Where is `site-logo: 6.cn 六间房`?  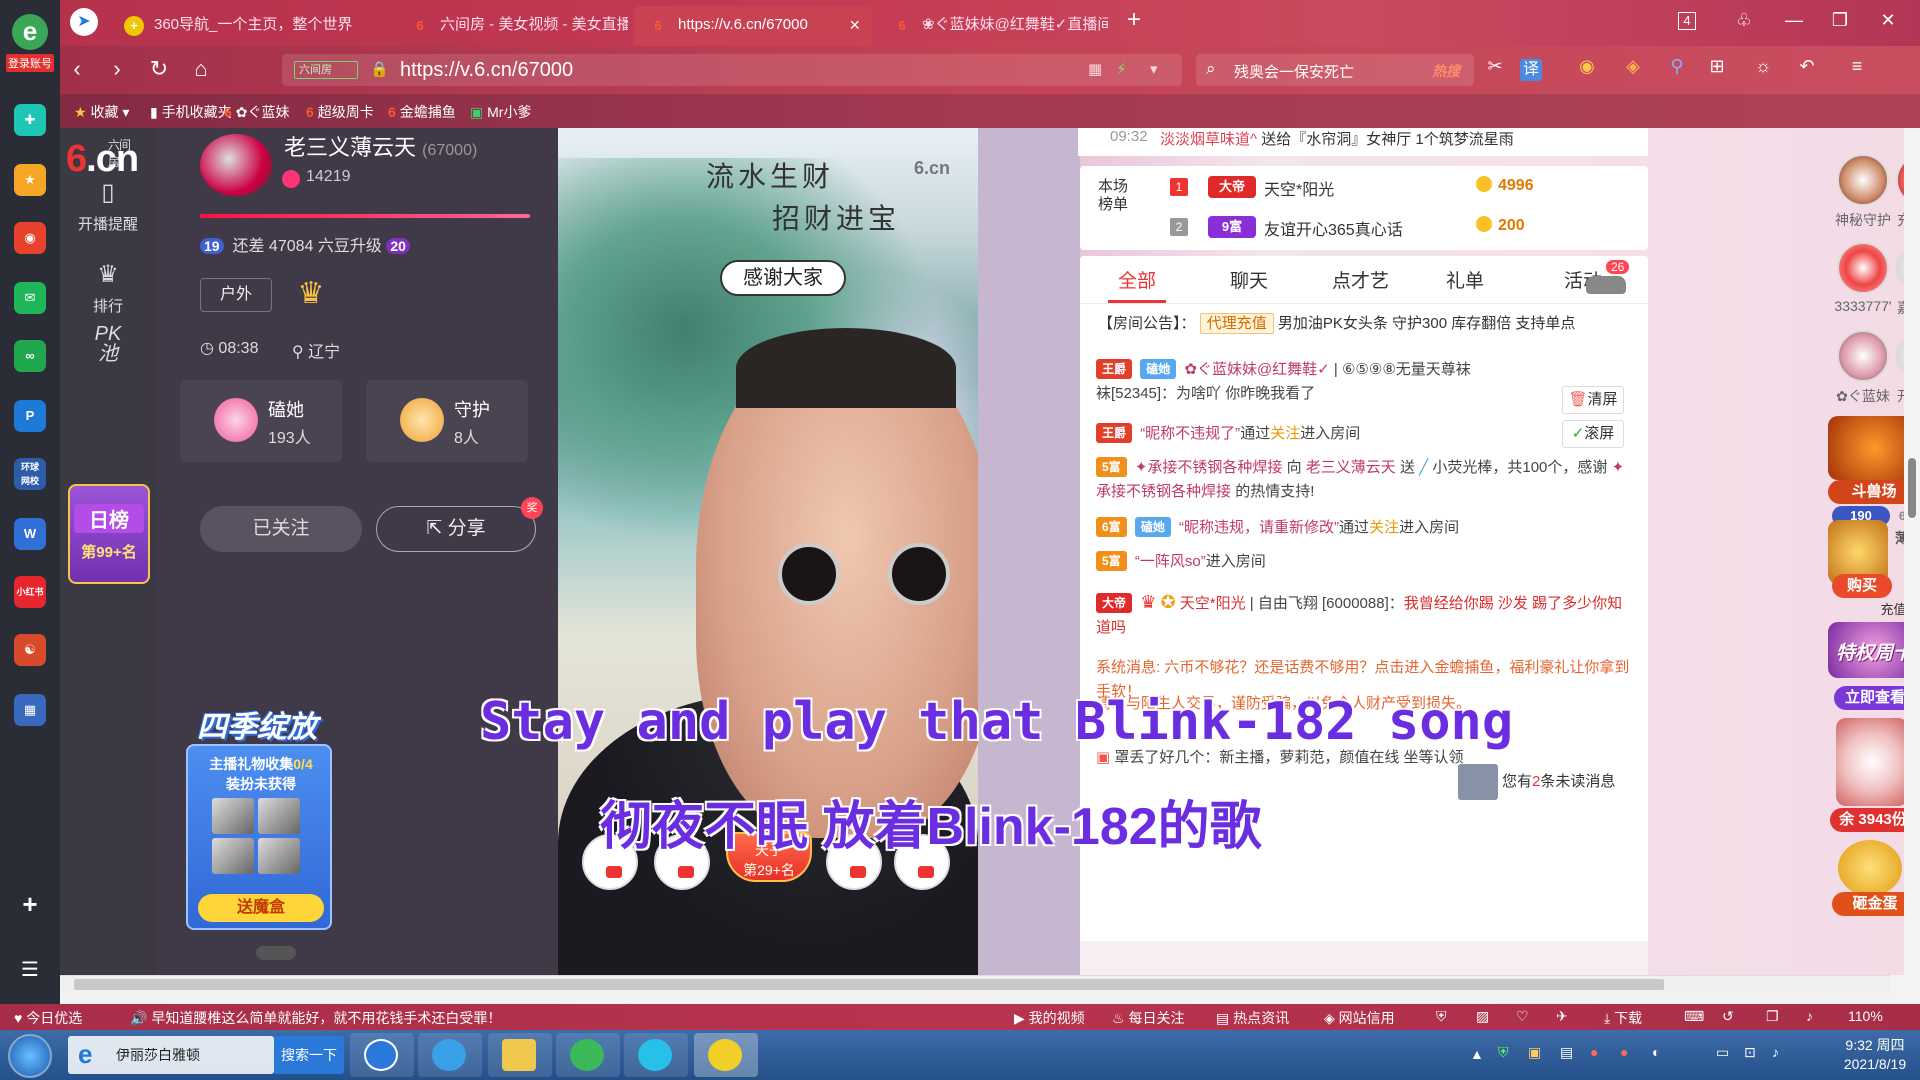
site-logo: 6.cn 六间房 is located at coordinates (102, 159).